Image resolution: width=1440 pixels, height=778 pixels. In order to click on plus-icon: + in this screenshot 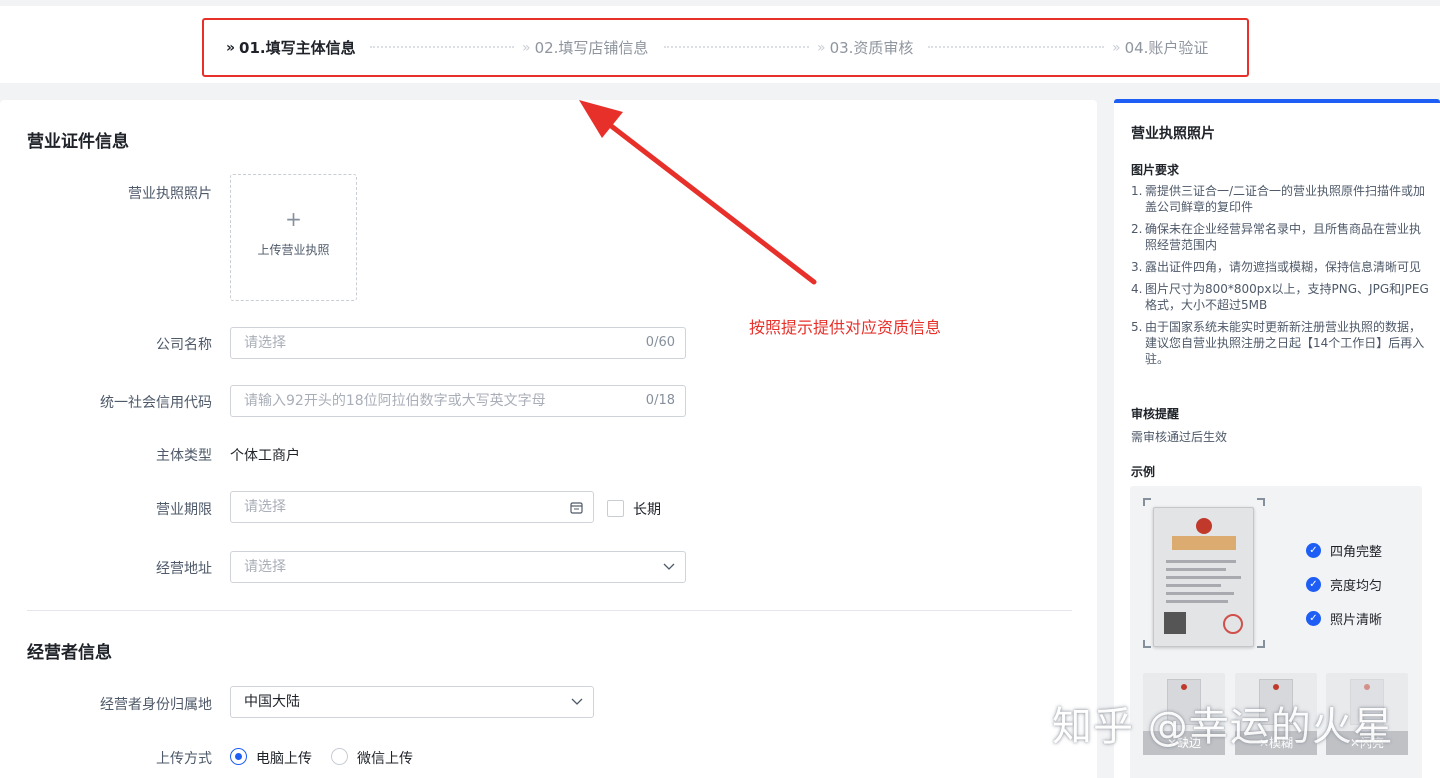, I will do `click(293, 219)`.